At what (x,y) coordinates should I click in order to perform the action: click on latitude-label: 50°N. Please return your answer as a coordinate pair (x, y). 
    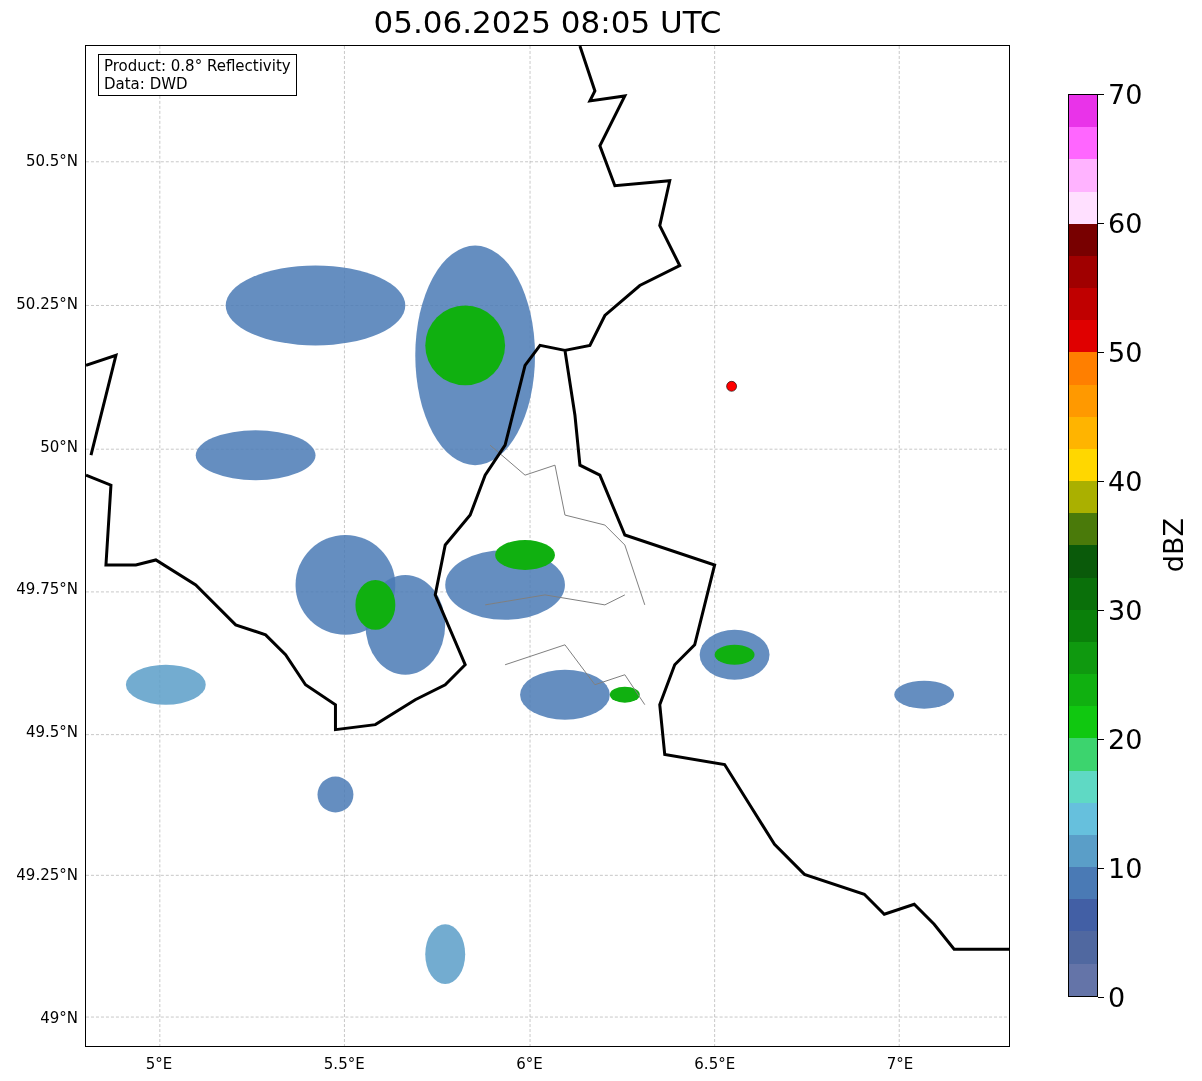
    Looking at the image, I should click on (59, 447).